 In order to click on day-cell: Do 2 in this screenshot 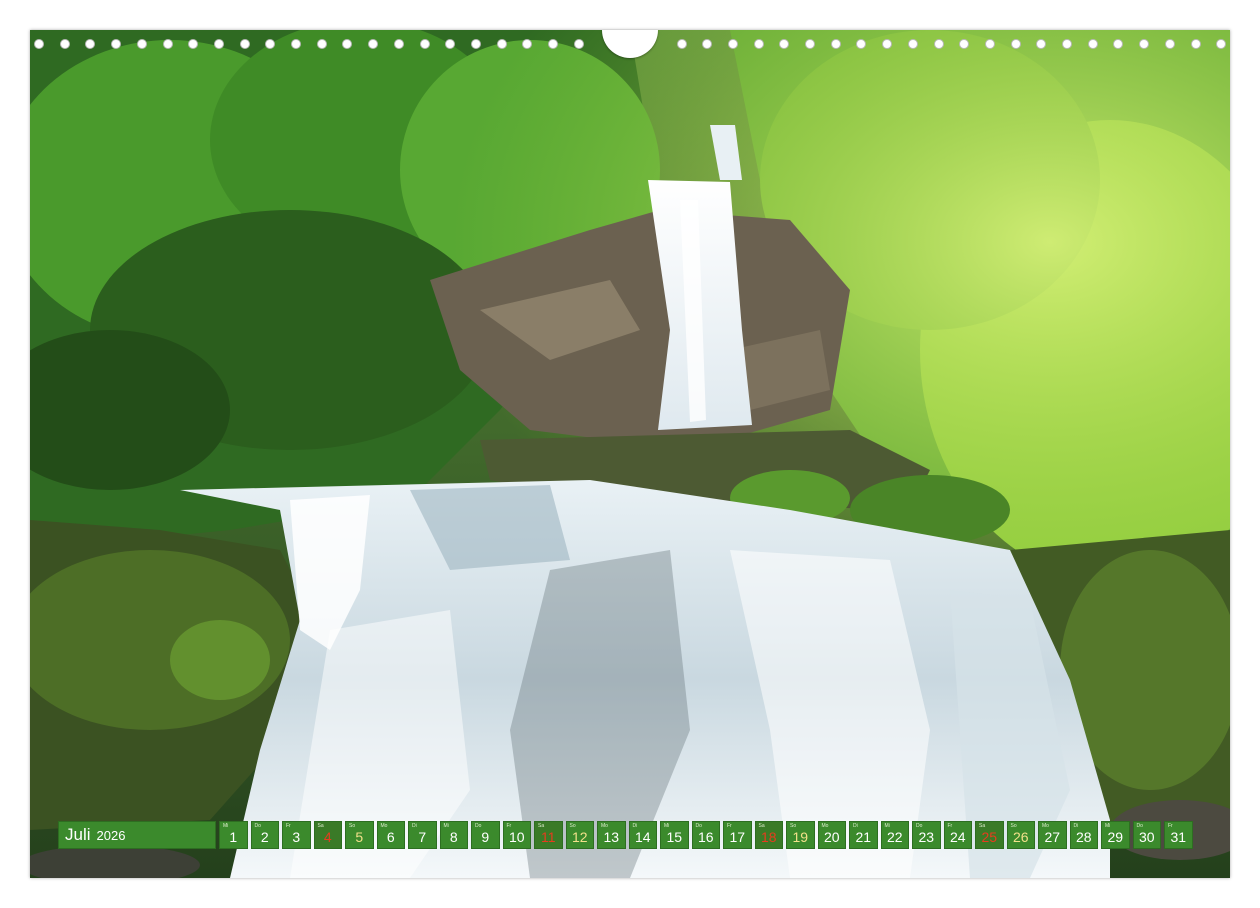, I will do `click(264, 835)`.